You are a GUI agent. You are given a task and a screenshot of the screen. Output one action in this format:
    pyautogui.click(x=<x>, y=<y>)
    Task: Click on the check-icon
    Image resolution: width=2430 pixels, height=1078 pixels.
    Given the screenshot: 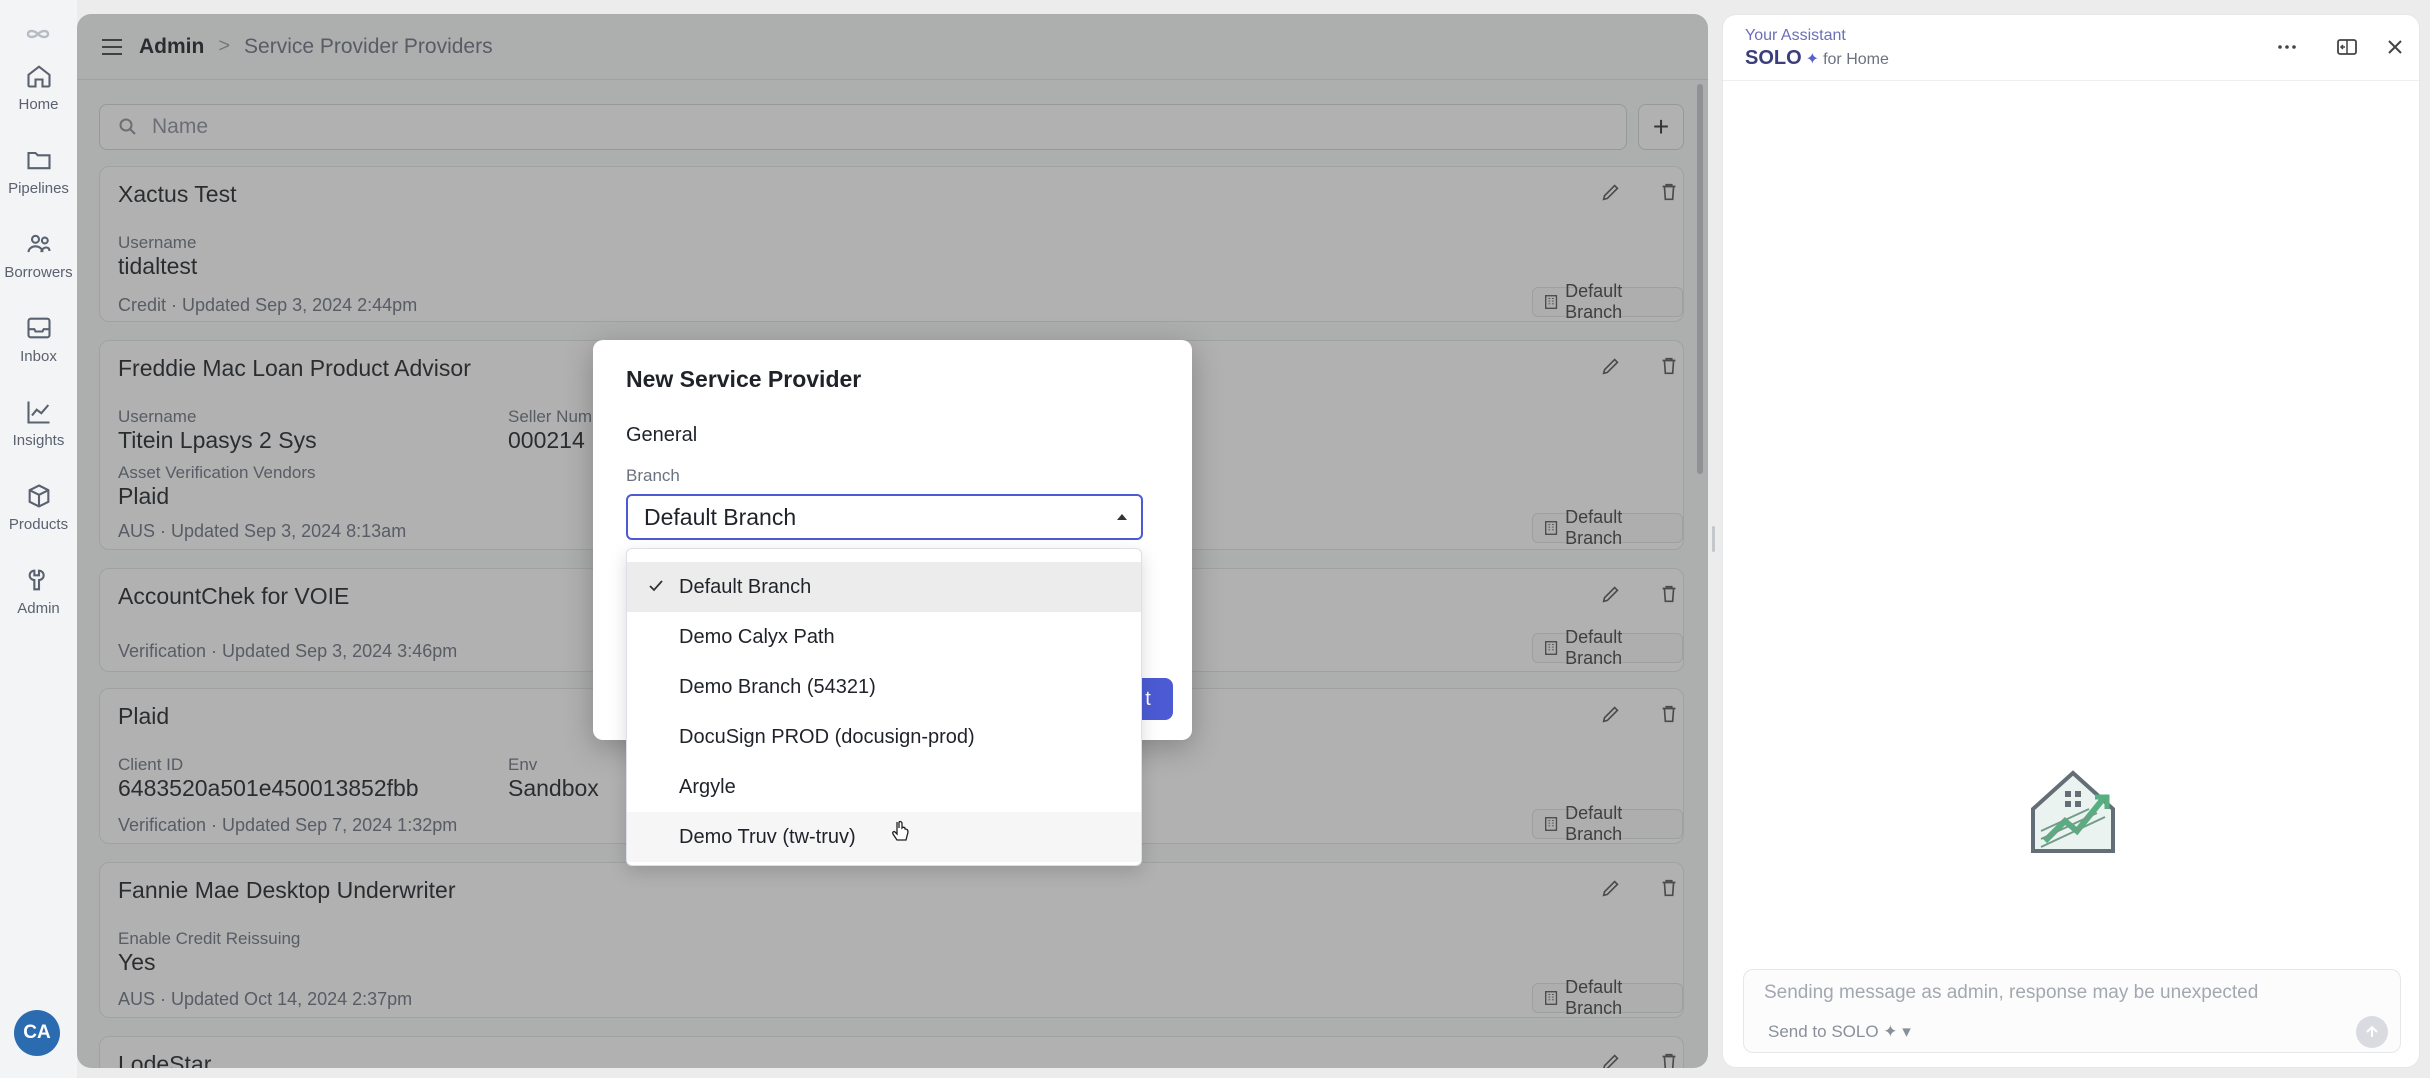 What is the action you would take?
    pyautogui.click(x=656, y=586)
    